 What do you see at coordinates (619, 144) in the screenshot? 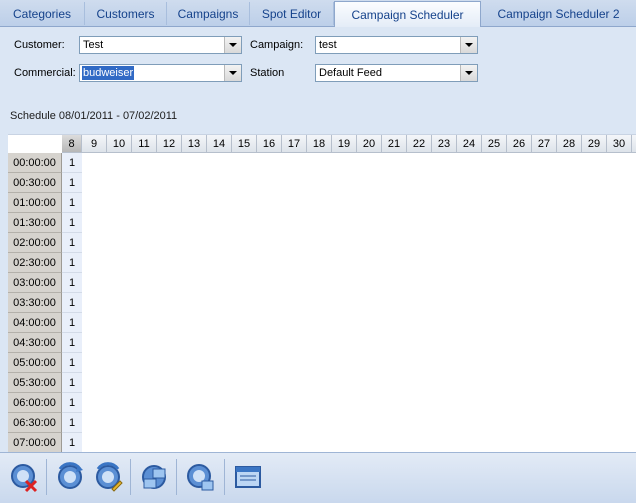
I see `day-column-header: 30` at bounding box center [619, 144].